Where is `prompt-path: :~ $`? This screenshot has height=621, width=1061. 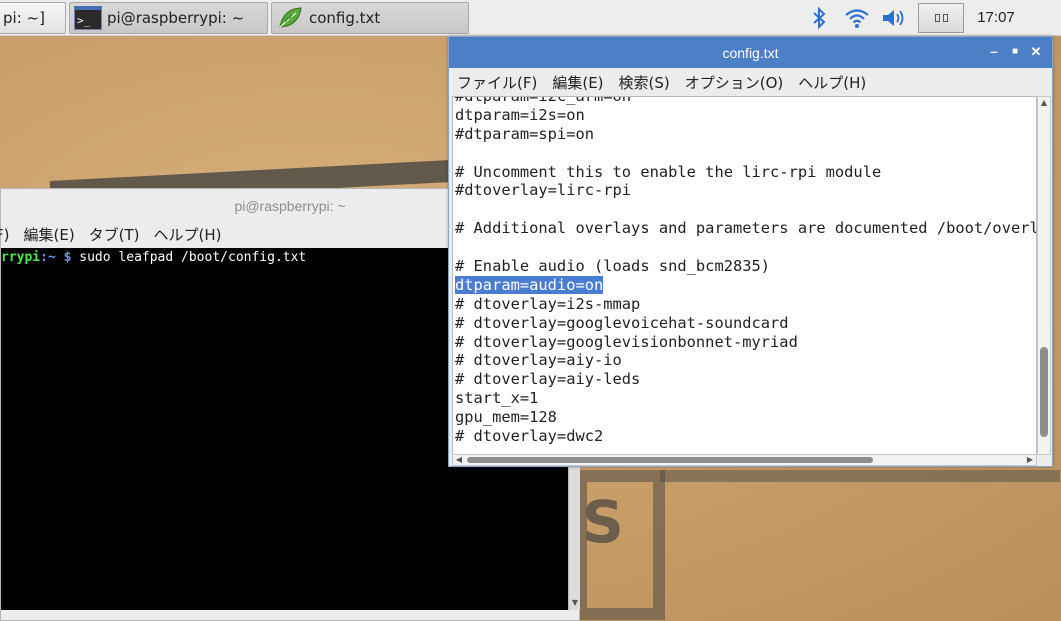
prompt-path: :~ $ is located at coordinates (56, 257).